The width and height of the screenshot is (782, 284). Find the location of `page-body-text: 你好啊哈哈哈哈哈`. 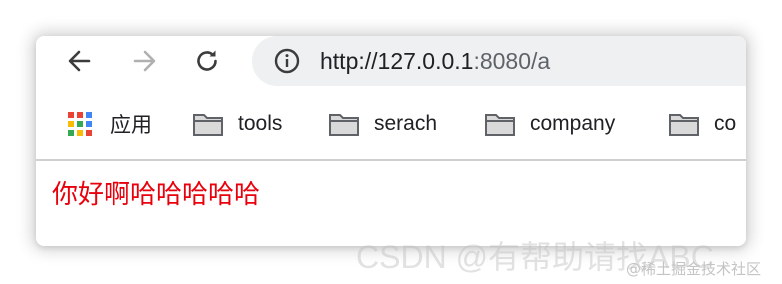

page-body-text: 你好啊哈哈哈哈哈 is located at coordinates (156, 195).